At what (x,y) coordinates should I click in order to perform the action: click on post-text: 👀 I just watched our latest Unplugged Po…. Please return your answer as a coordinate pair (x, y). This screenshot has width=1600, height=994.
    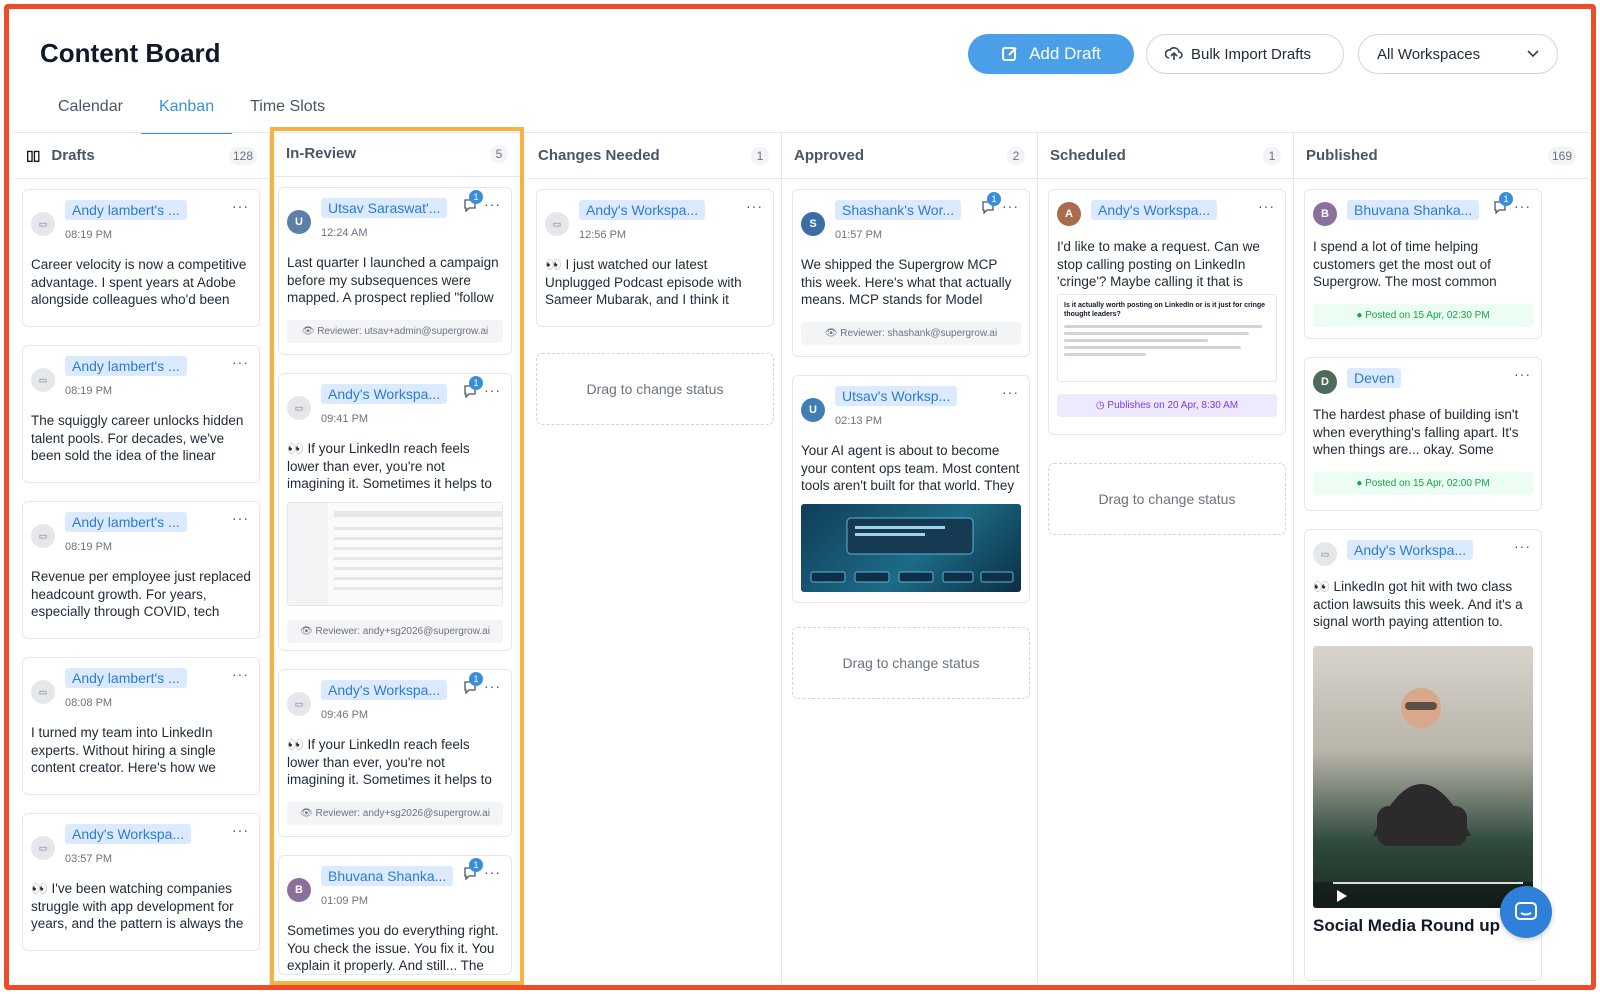
    Looking at the image, I should click on (643, 282).